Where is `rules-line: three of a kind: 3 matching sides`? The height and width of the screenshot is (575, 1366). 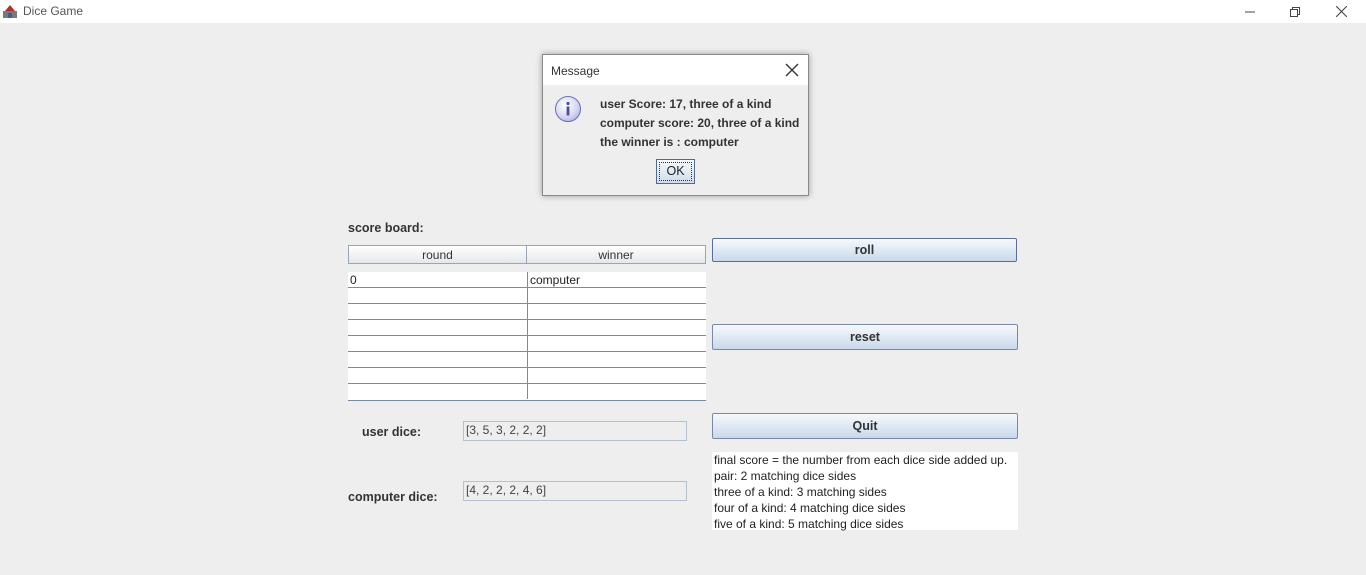
rules-line: three of a kind: 3 matching sides is located at coordinates (800, 492).